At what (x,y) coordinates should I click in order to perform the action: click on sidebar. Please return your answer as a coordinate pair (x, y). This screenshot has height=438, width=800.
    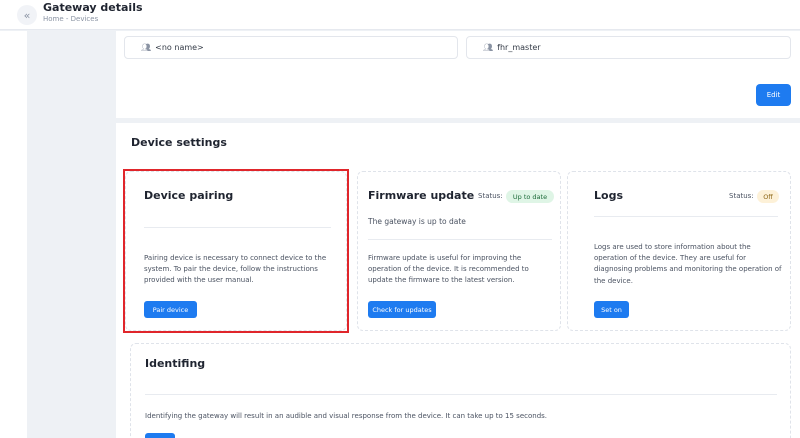
    Looking at the image, I should click on (13, 234).